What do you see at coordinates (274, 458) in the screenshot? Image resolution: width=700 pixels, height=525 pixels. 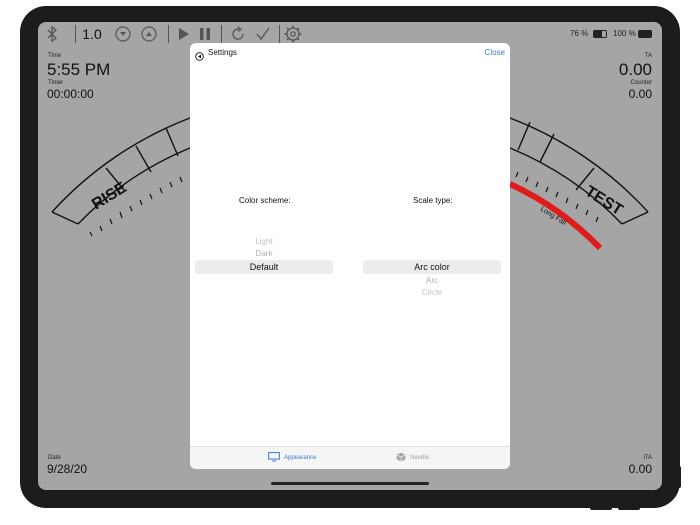 I see `monitor-icon` at bounding box center [274, 458].